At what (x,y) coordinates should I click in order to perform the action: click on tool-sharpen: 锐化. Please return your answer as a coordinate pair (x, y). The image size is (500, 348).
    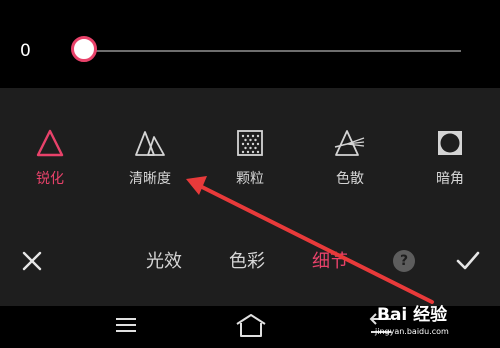
    Looking at the image, I should click on (50, 163).